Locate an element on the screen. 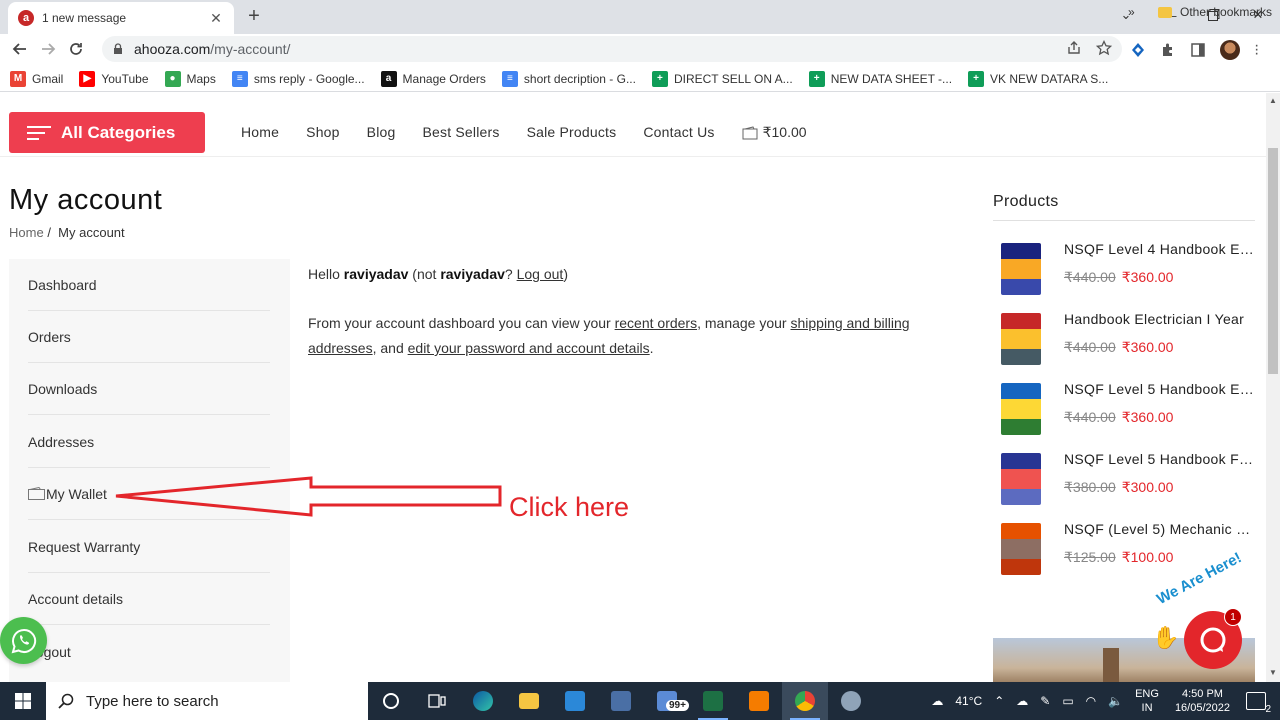  store-app is located at coordinates (575, 701).